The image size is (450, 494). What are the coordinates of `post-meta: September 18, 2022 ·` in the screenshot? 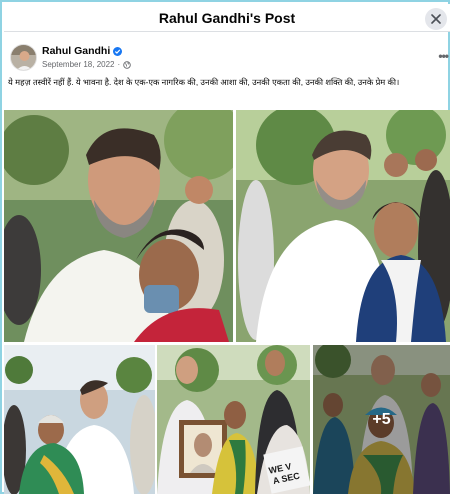 It's located at (86, 64).